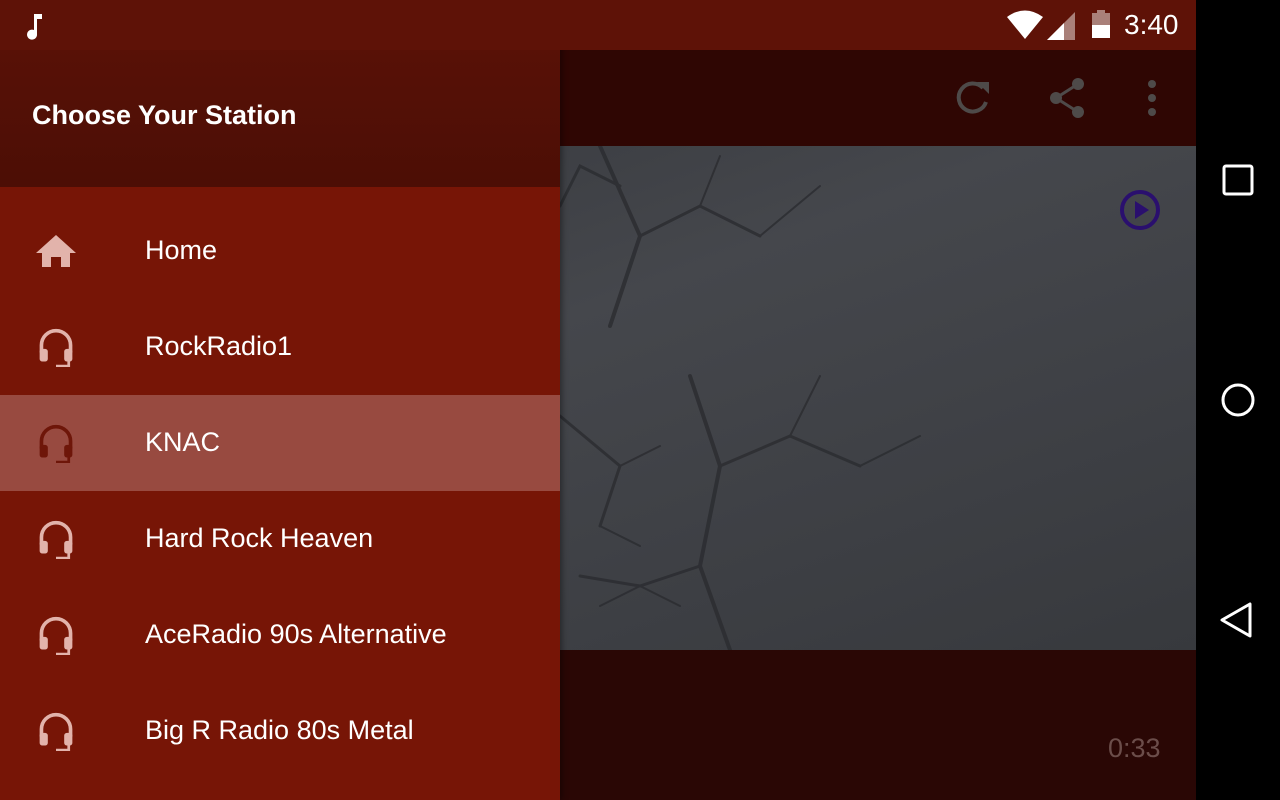  I want to click on music-note-icon, so click(34, 27).